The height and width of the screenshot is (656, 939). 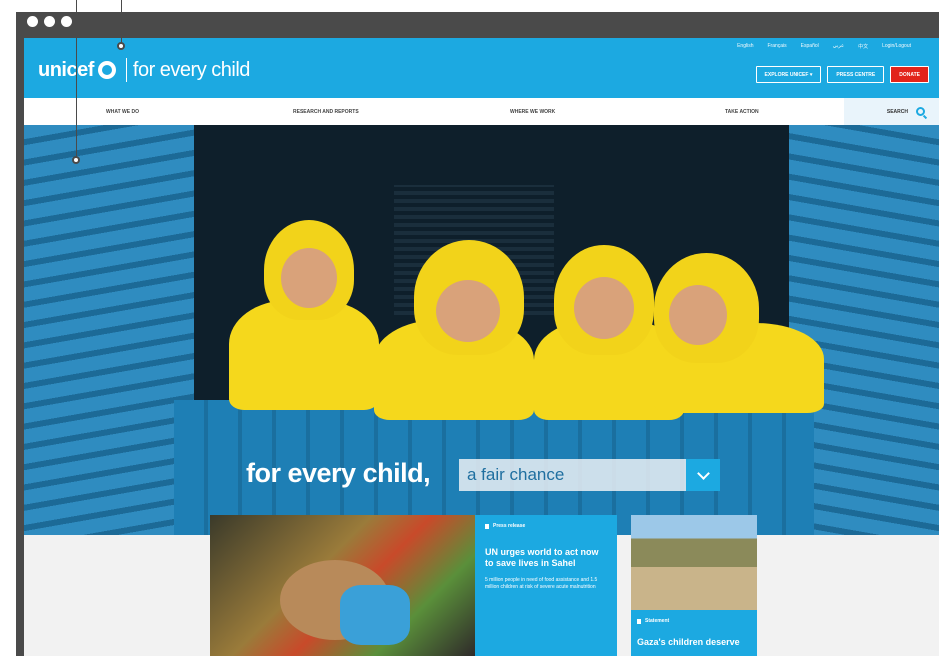 I want to click on chevron-down-icon, so click(x=703, y=473).